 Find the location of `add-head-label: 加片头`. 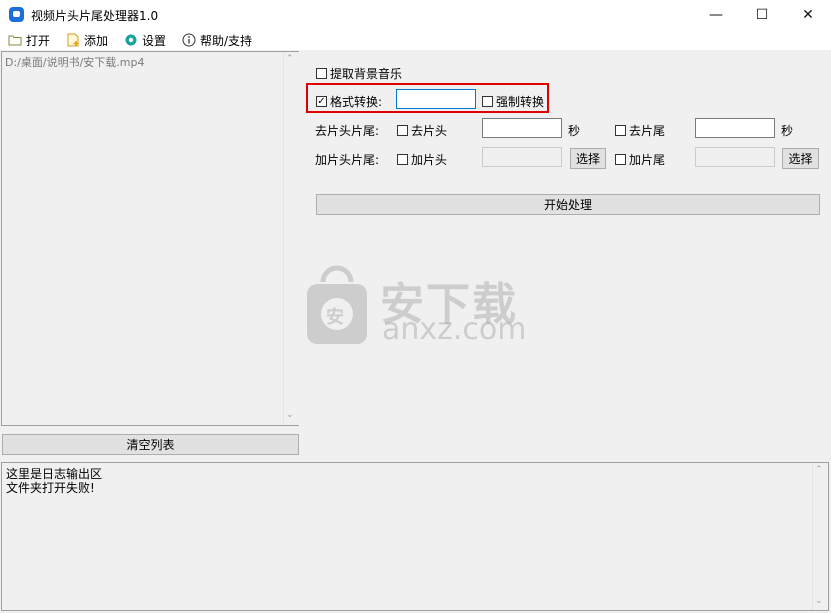

add-head-label: 加片头 is located at coordinates (429, 160).